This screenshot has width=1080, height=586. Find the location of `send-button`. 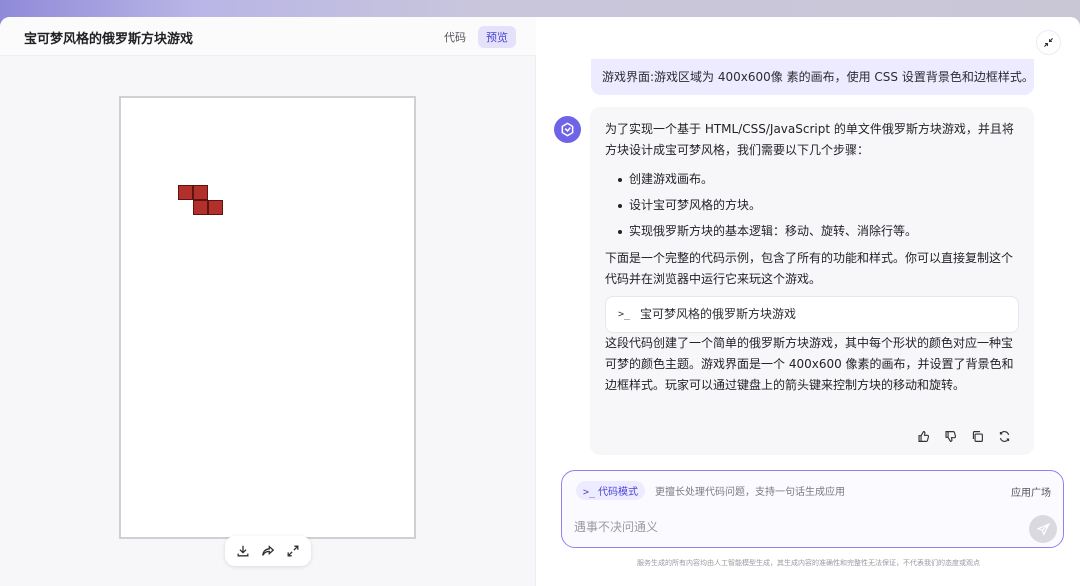

send-button is located at coordinates (1043, 529).